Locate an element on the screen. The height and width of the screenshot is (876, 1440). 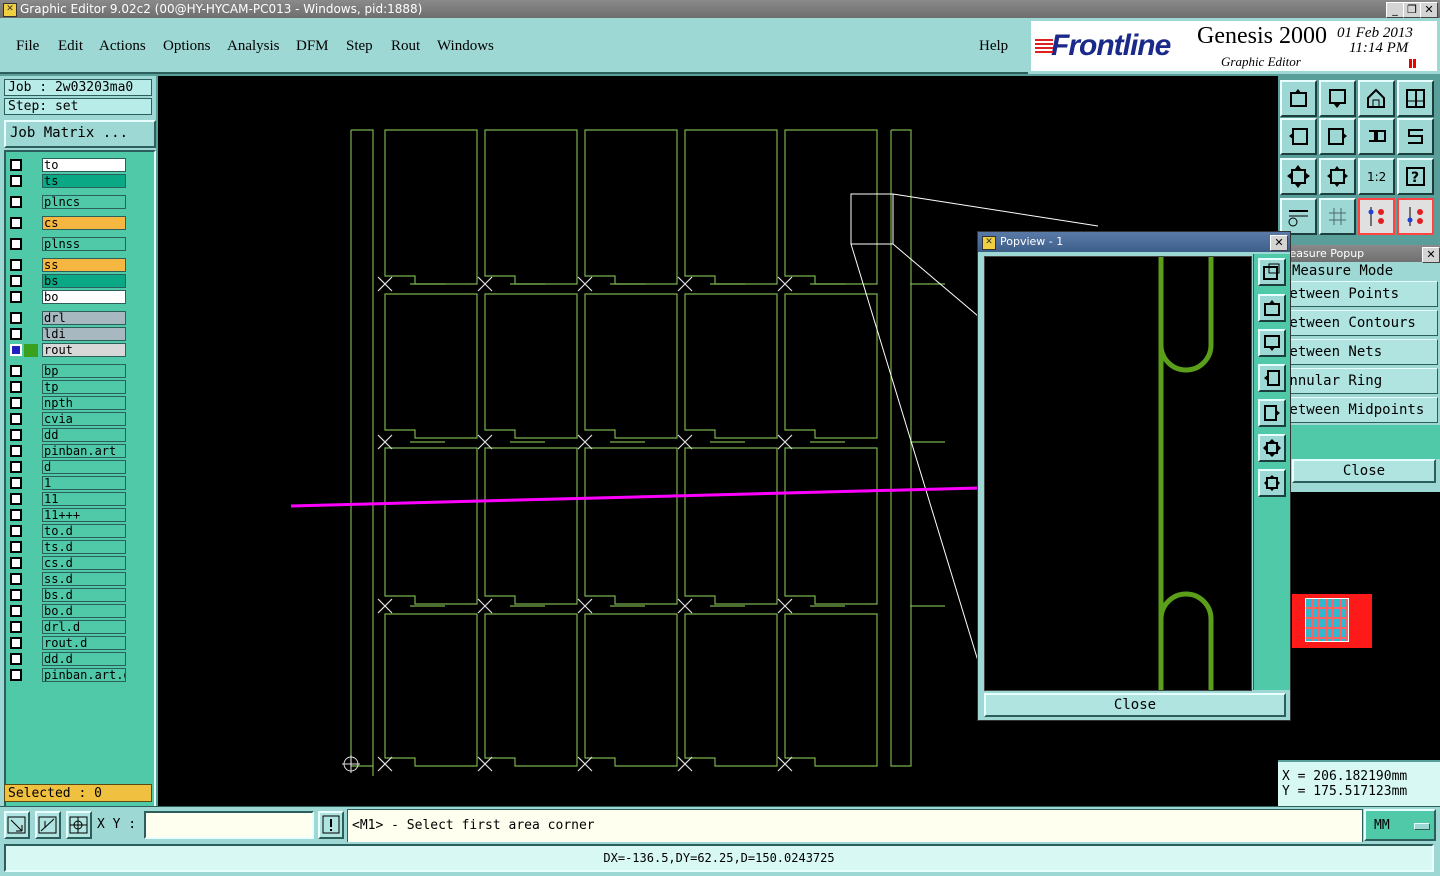
layer-name: plnss is located at coordinates (84, 244).